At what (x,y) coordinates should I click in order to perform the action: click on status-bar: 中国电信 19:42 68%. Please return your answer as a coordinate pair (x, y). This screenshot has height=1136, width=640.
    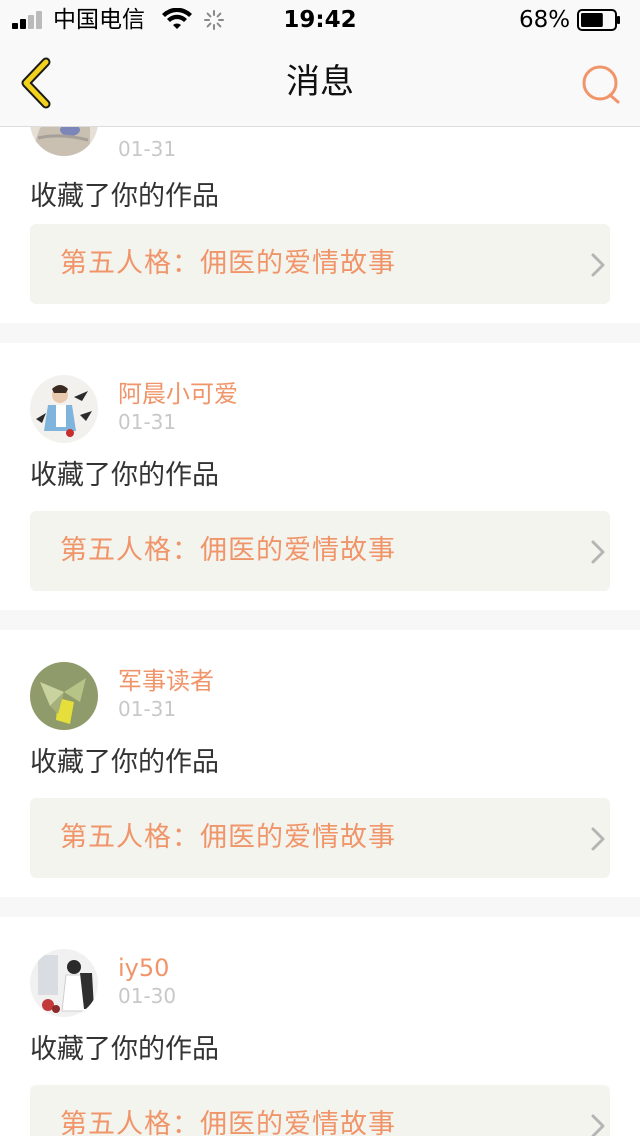
    Looking at the image, I should click on (320, 20).